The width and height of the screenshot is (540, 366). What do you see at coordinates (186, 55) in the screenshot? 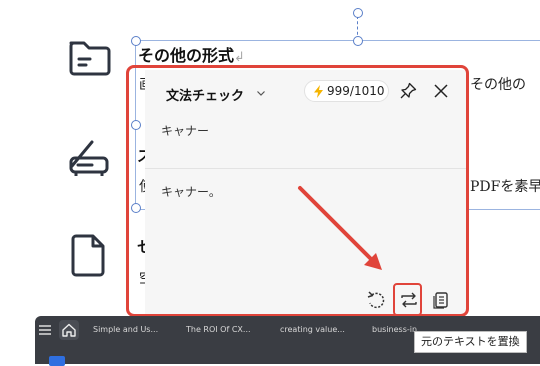
I see `heading-text: その他の形式` at bounding box center [186, 55].